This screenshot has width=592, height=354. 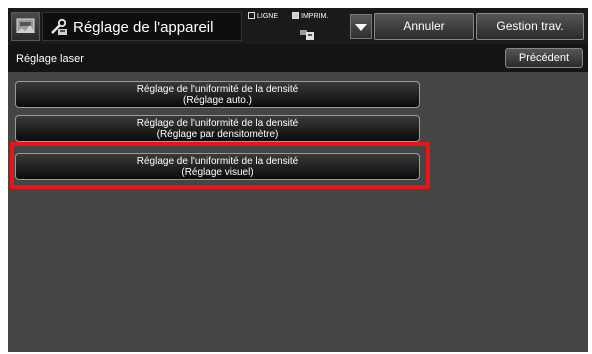 What do you see at coordinates (59, 26) in the screenshot?
I see `machine-adjust-icon` at bounding box center [59, 26].